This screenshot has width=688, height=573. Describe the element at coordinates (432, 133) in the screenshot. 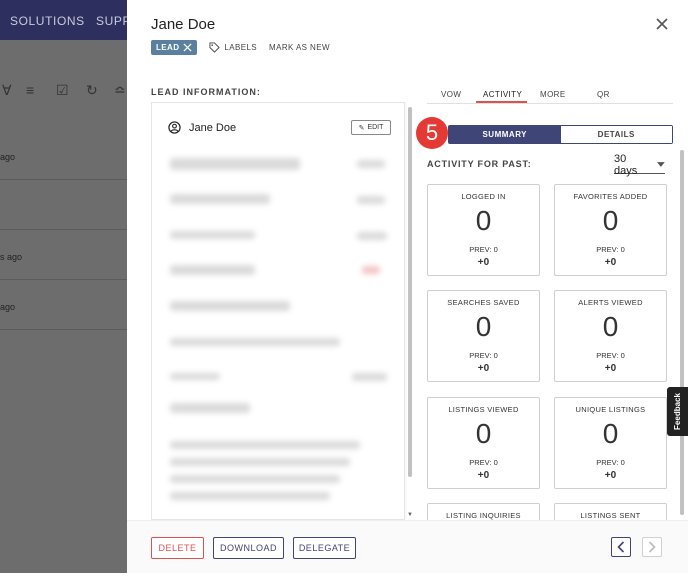

I see `step-marker: 5` at that location.